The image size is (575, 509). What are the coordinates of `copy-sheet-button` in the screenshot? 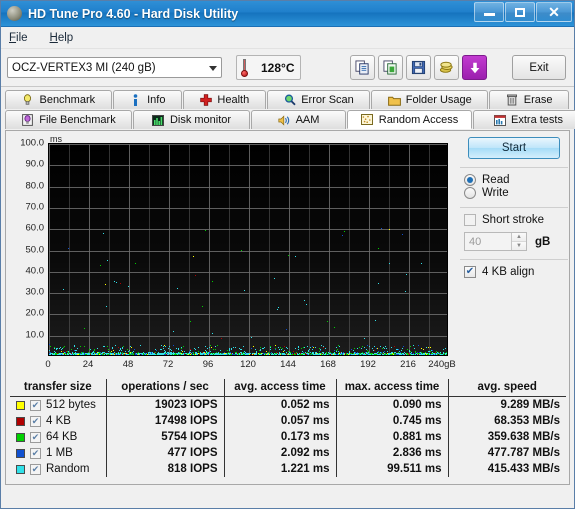 It's located at (390, 67).